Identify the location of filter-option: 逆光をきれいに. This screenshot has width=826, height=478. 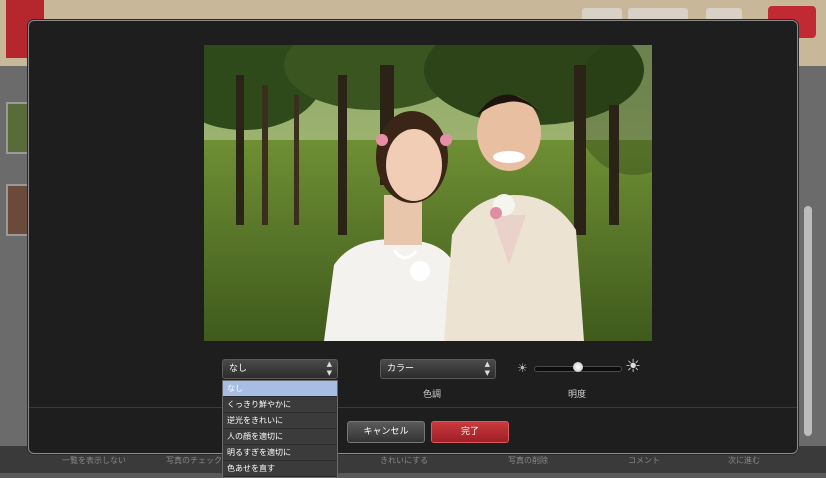
(280, 421).